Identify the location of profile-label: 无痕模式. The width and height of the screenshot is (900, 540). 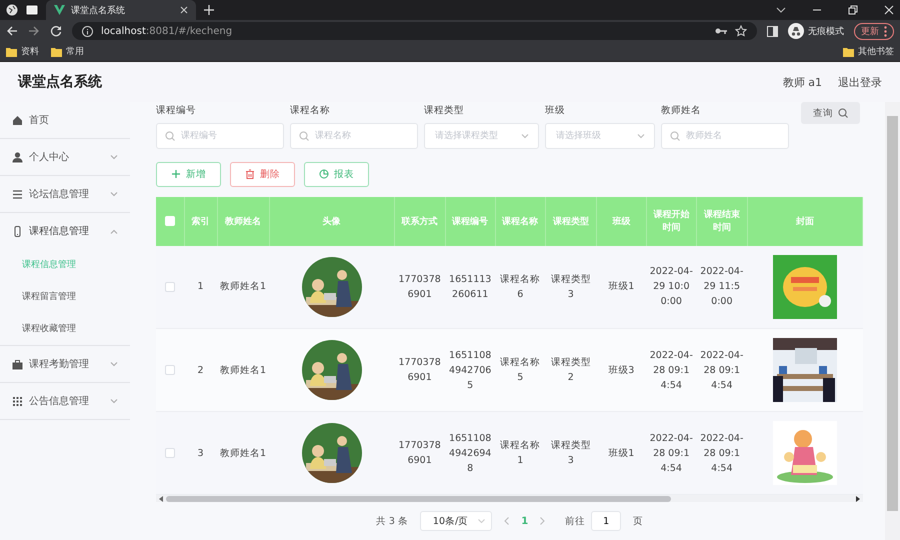
(826, 32).